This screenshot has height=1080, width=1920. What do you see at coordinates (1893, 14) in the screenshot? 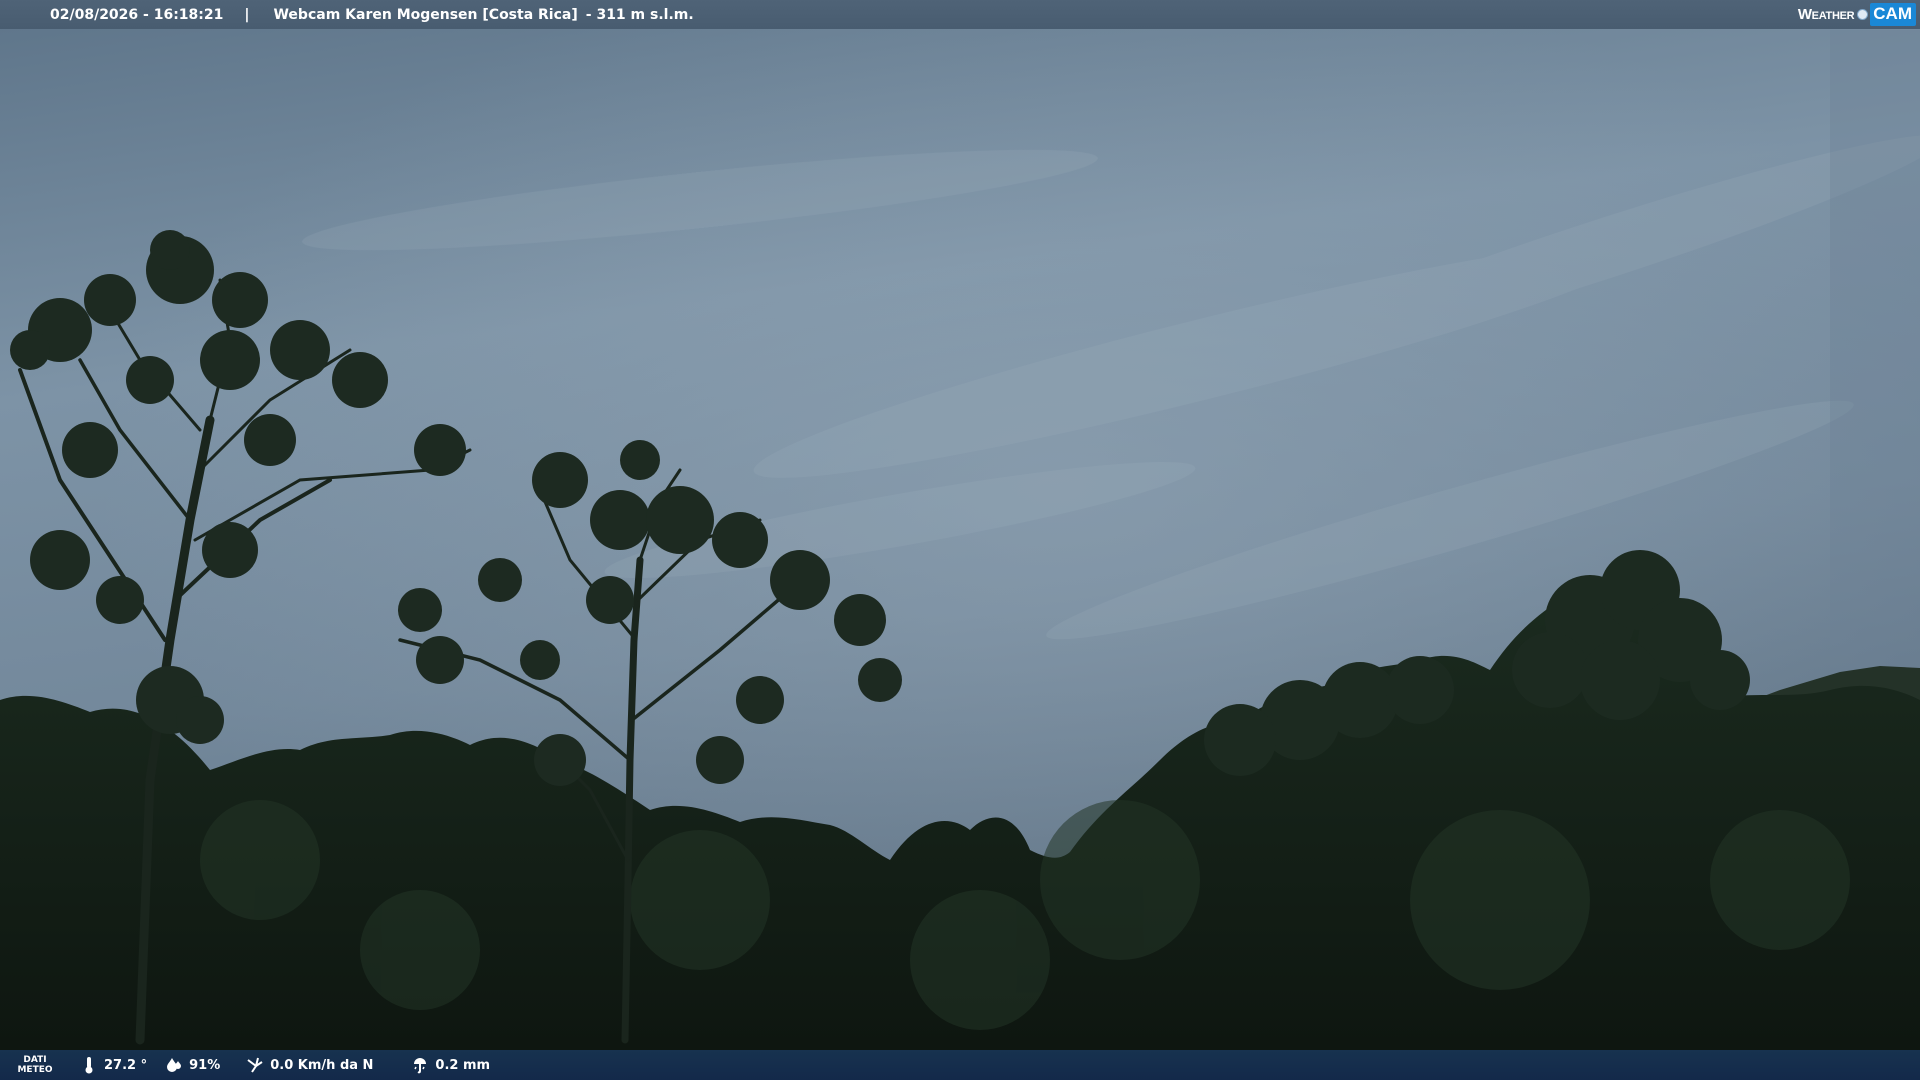
I see `logo-cam-text: CAM` at bounding box center [1893, 14].